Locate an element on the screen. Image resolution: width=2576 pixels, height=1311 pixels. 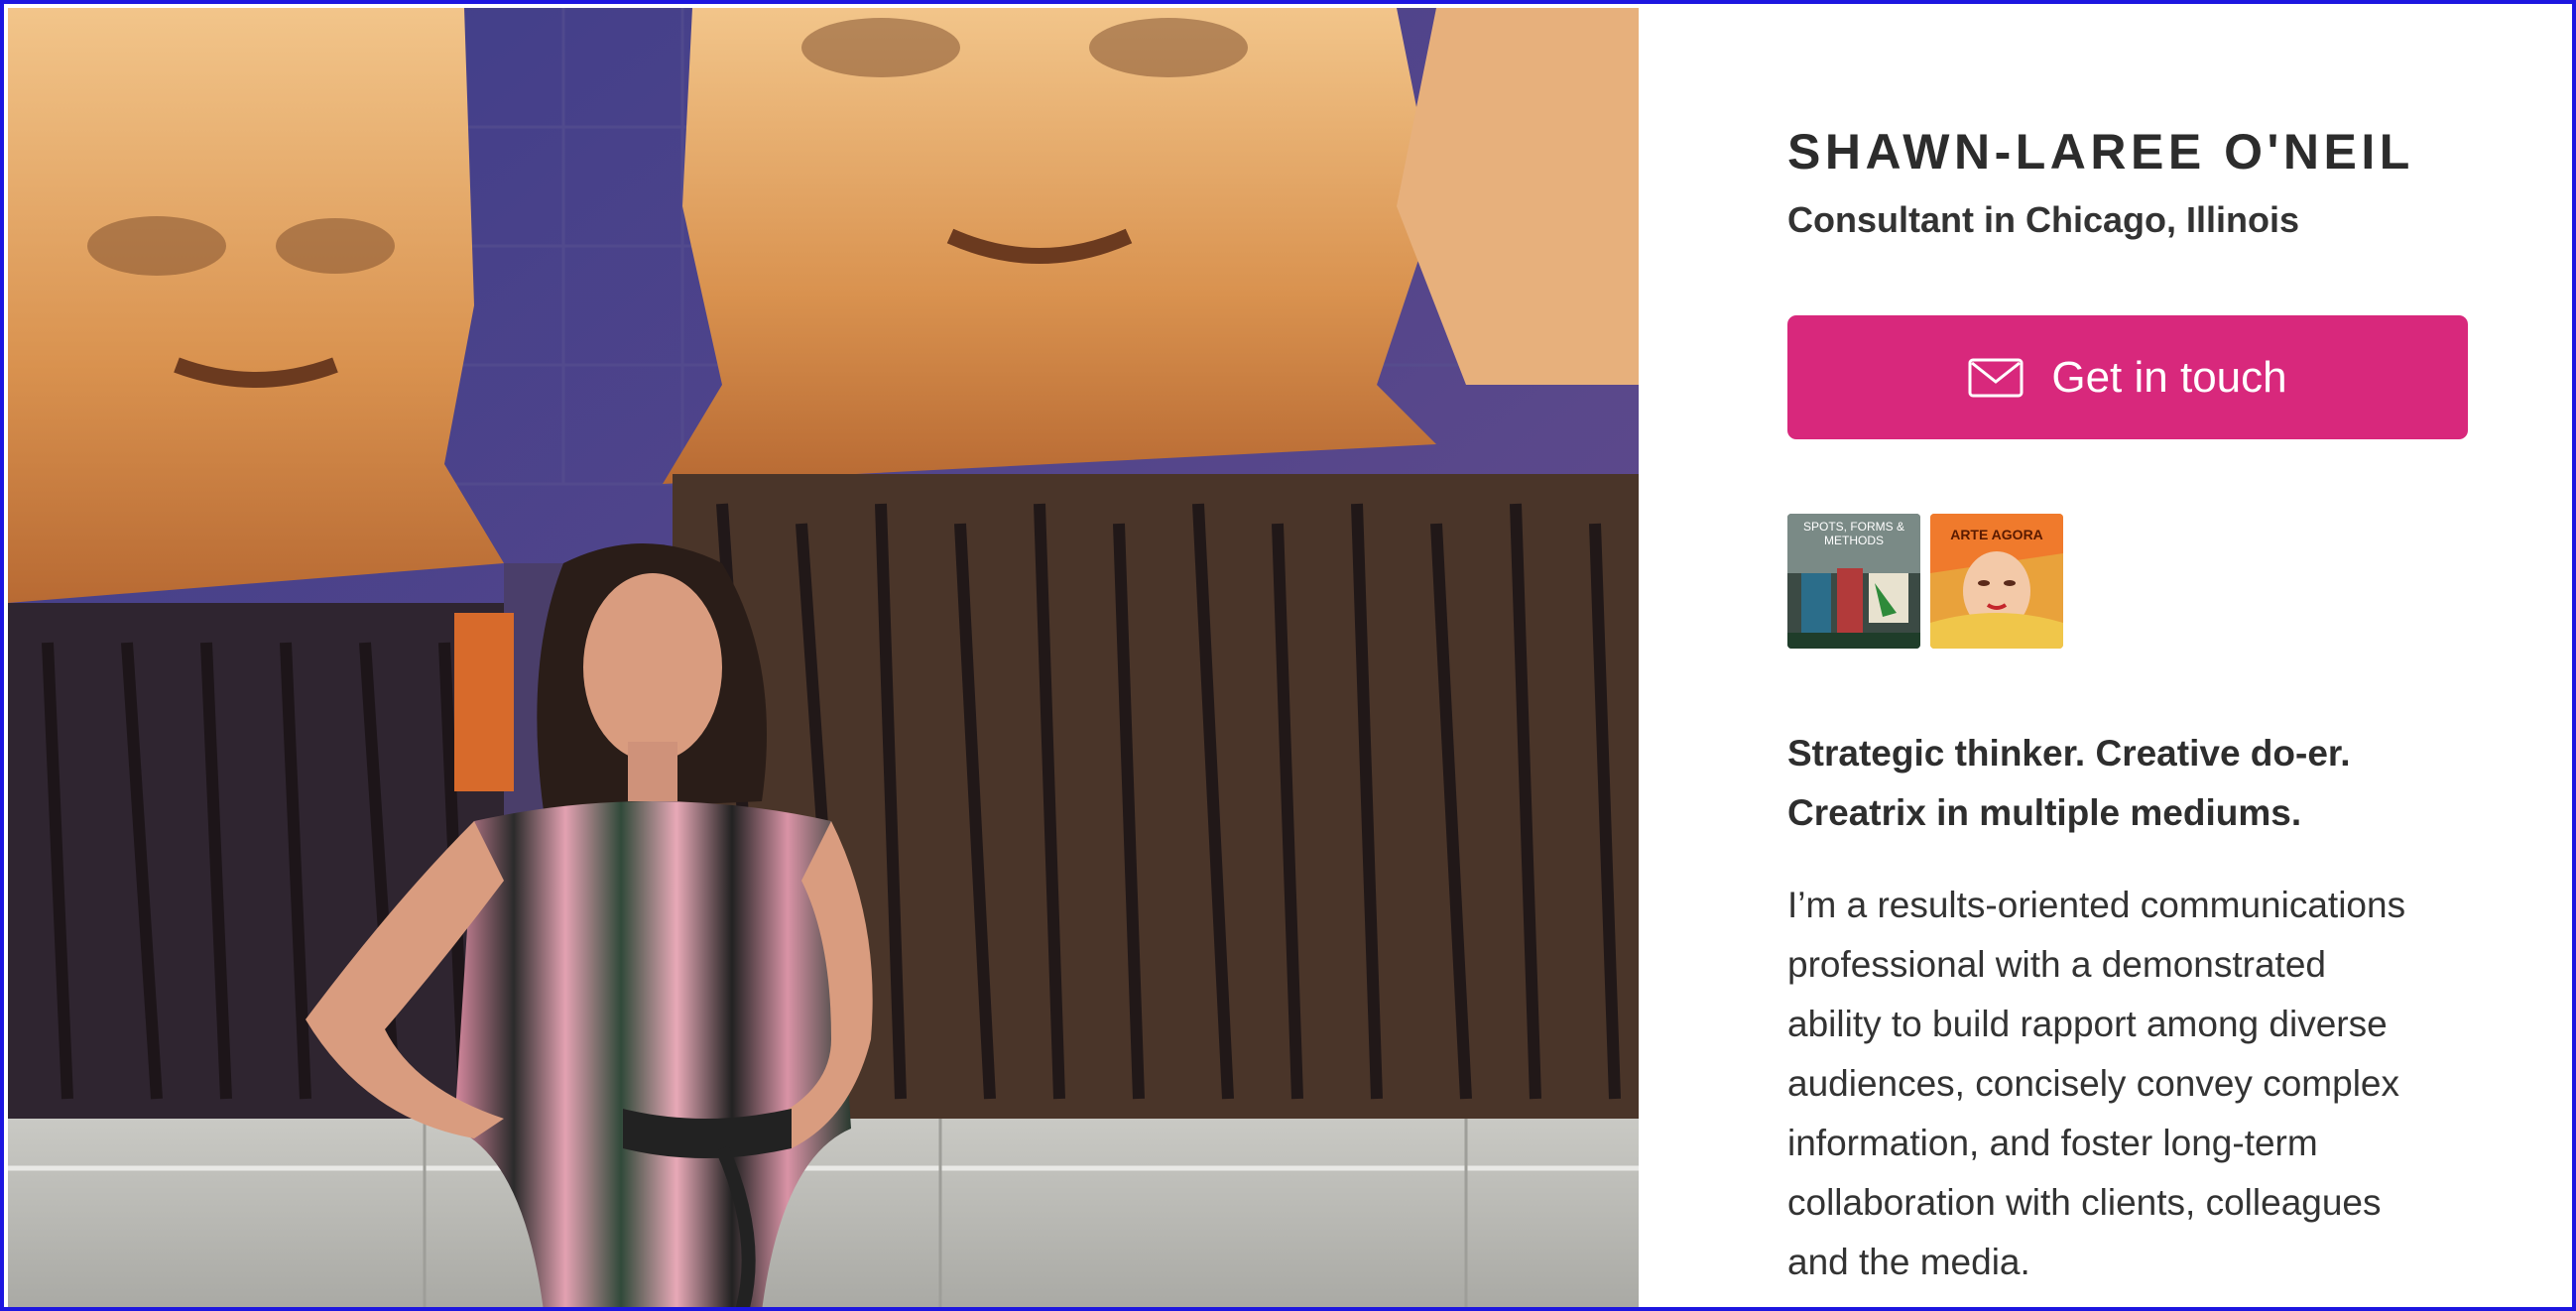
bio-line: collaboration with clients, colleagues is located at coordinates (2084, 1203).